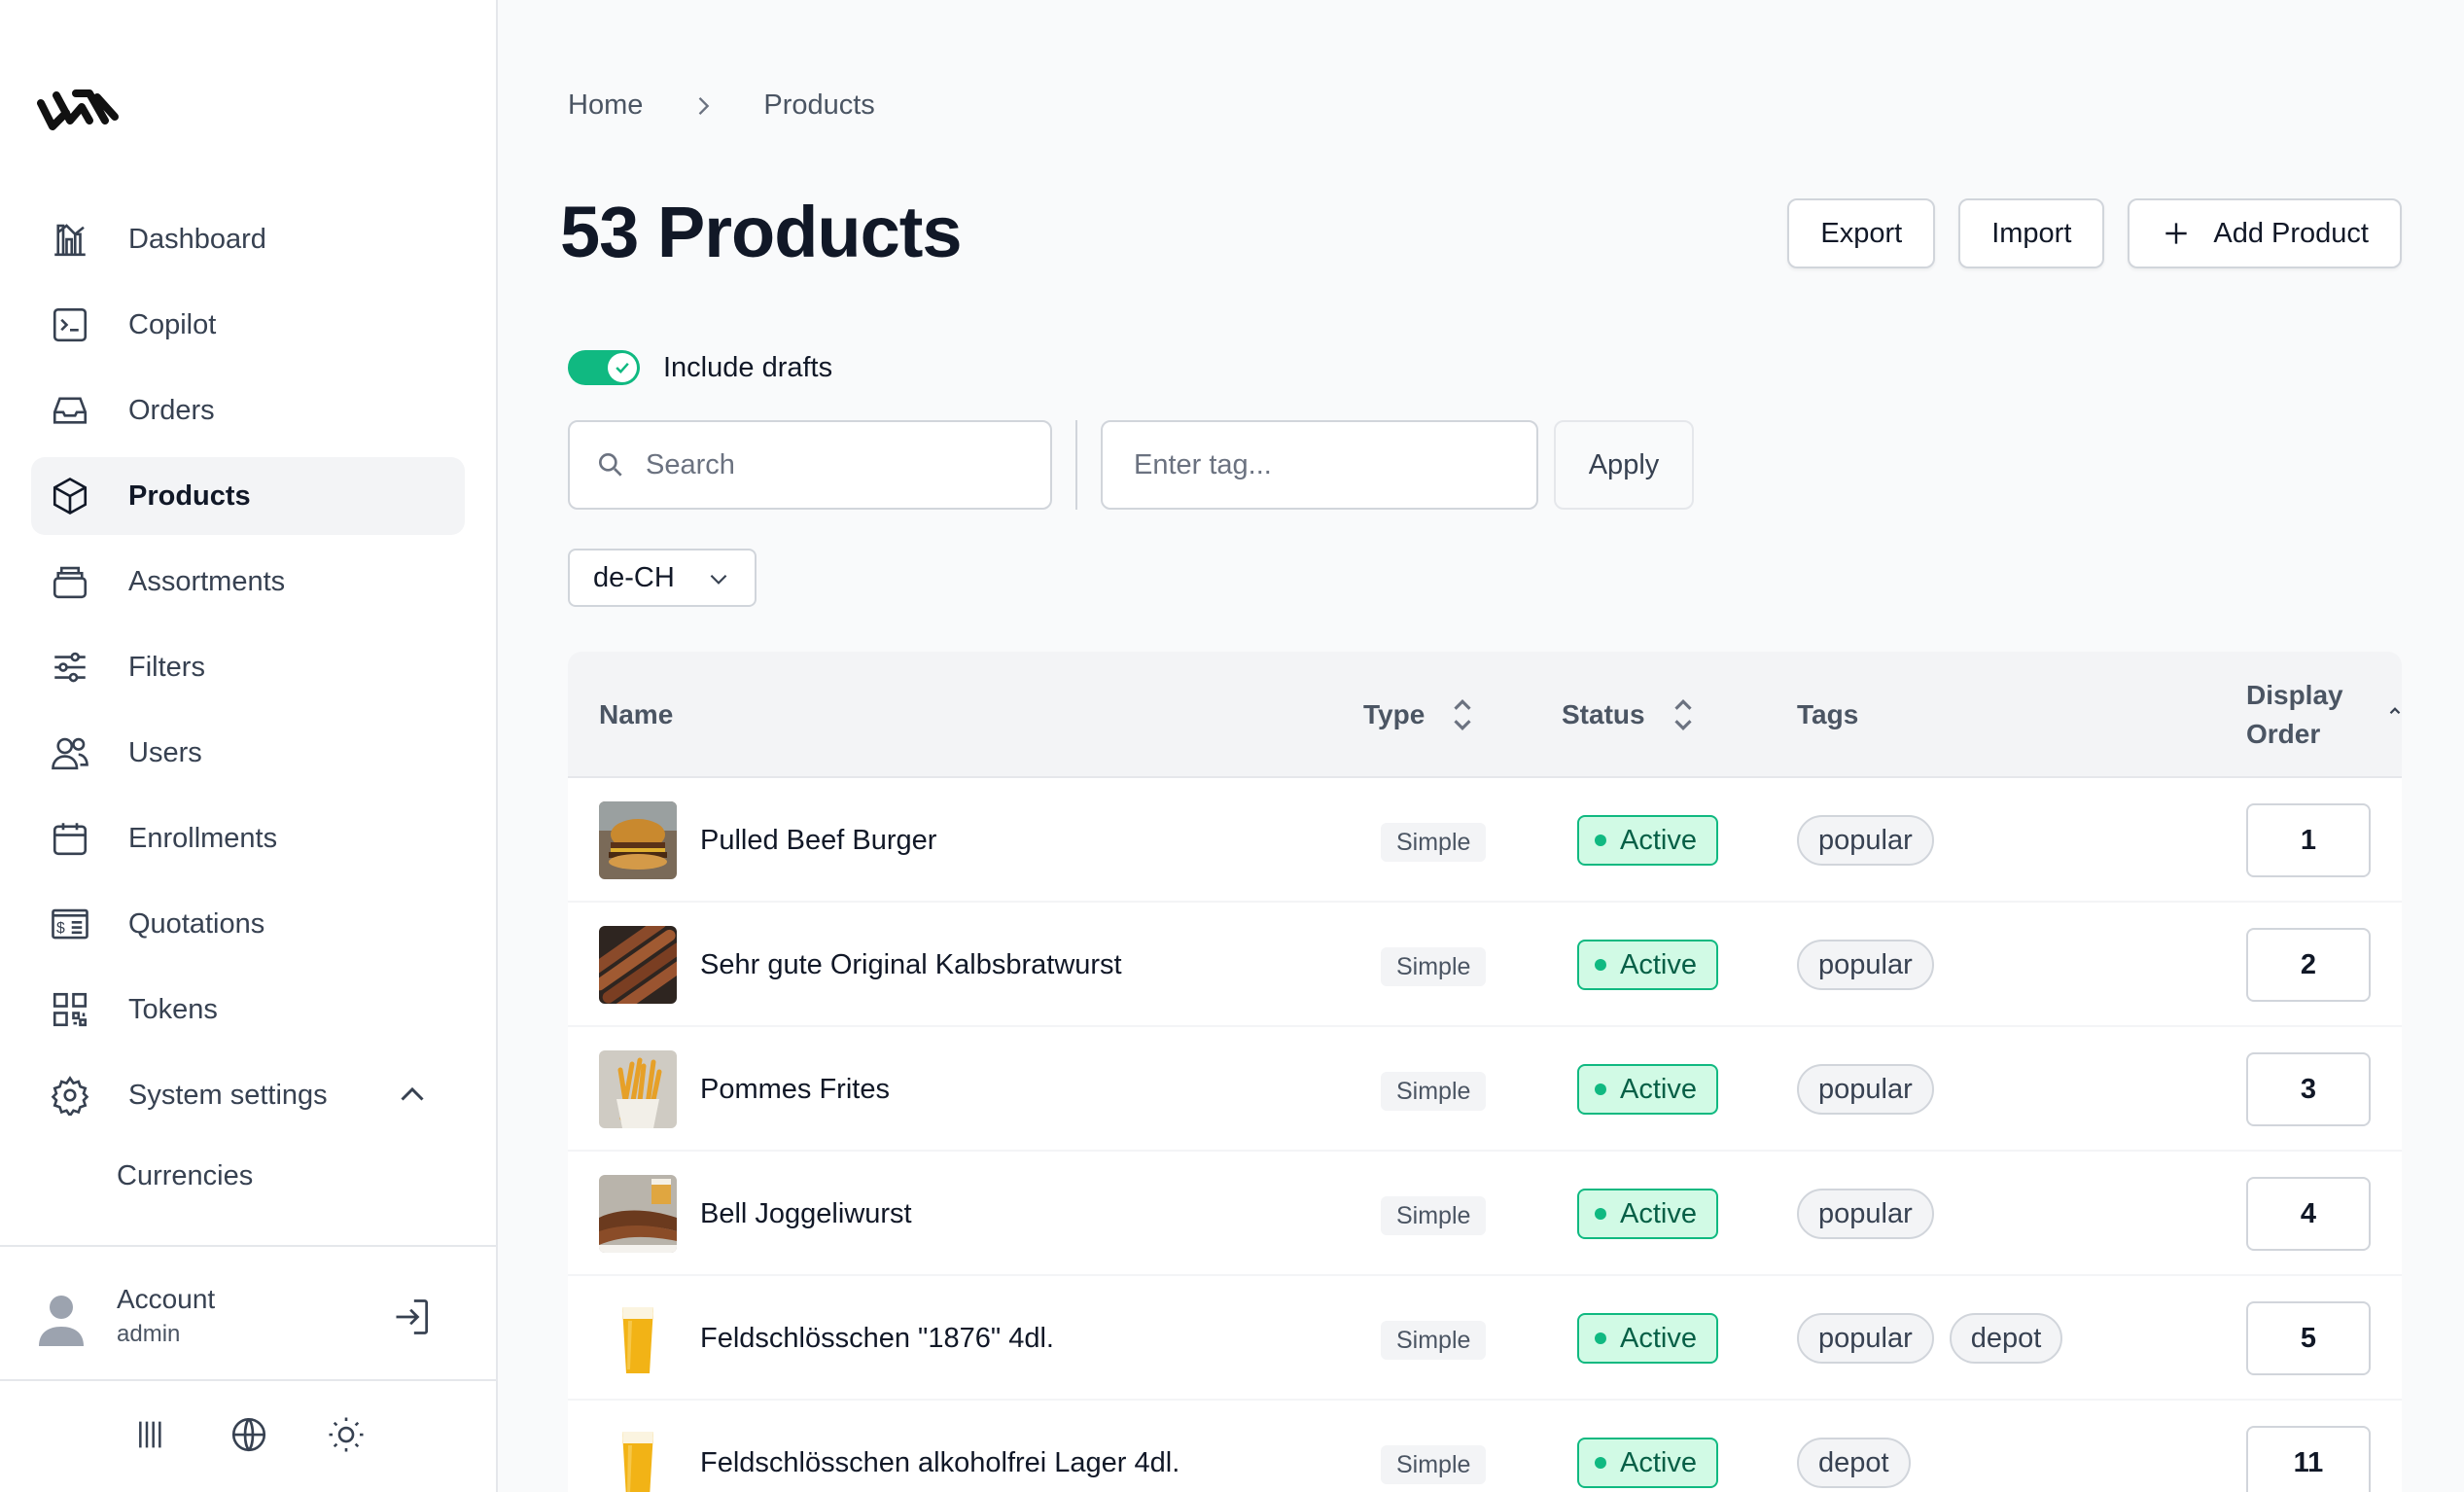 The image size is (2464, 1492). What do you see at coordinates (166, 1299) in the screenshot?
I see `account-name: Account` at bounding box center [166, 1299].